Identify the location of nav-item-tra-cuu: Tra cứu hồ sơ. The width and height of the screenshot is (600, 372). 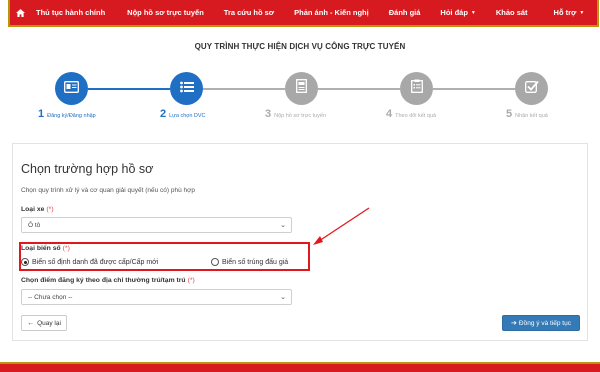
(249, 13).